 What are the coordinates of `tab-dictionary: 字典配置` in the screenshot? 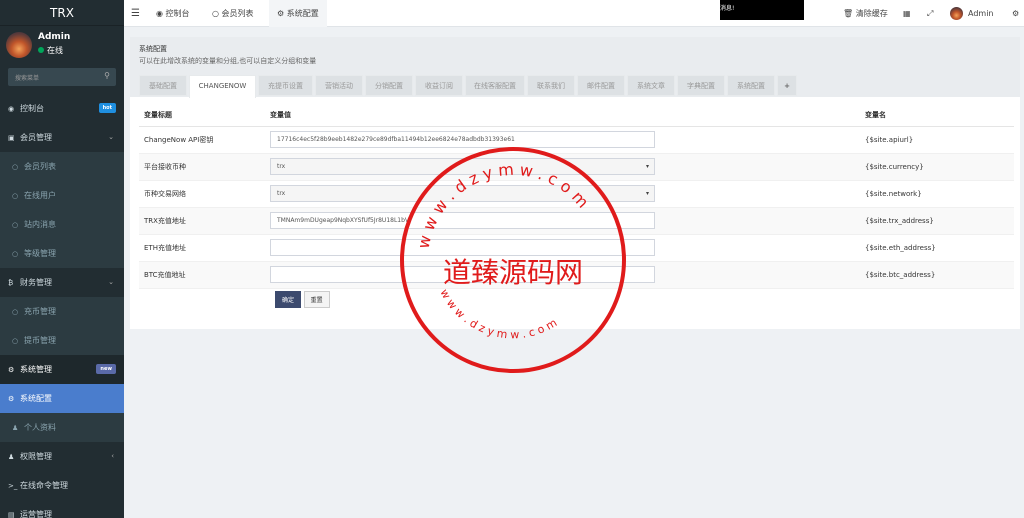 It's located at (701, 85).